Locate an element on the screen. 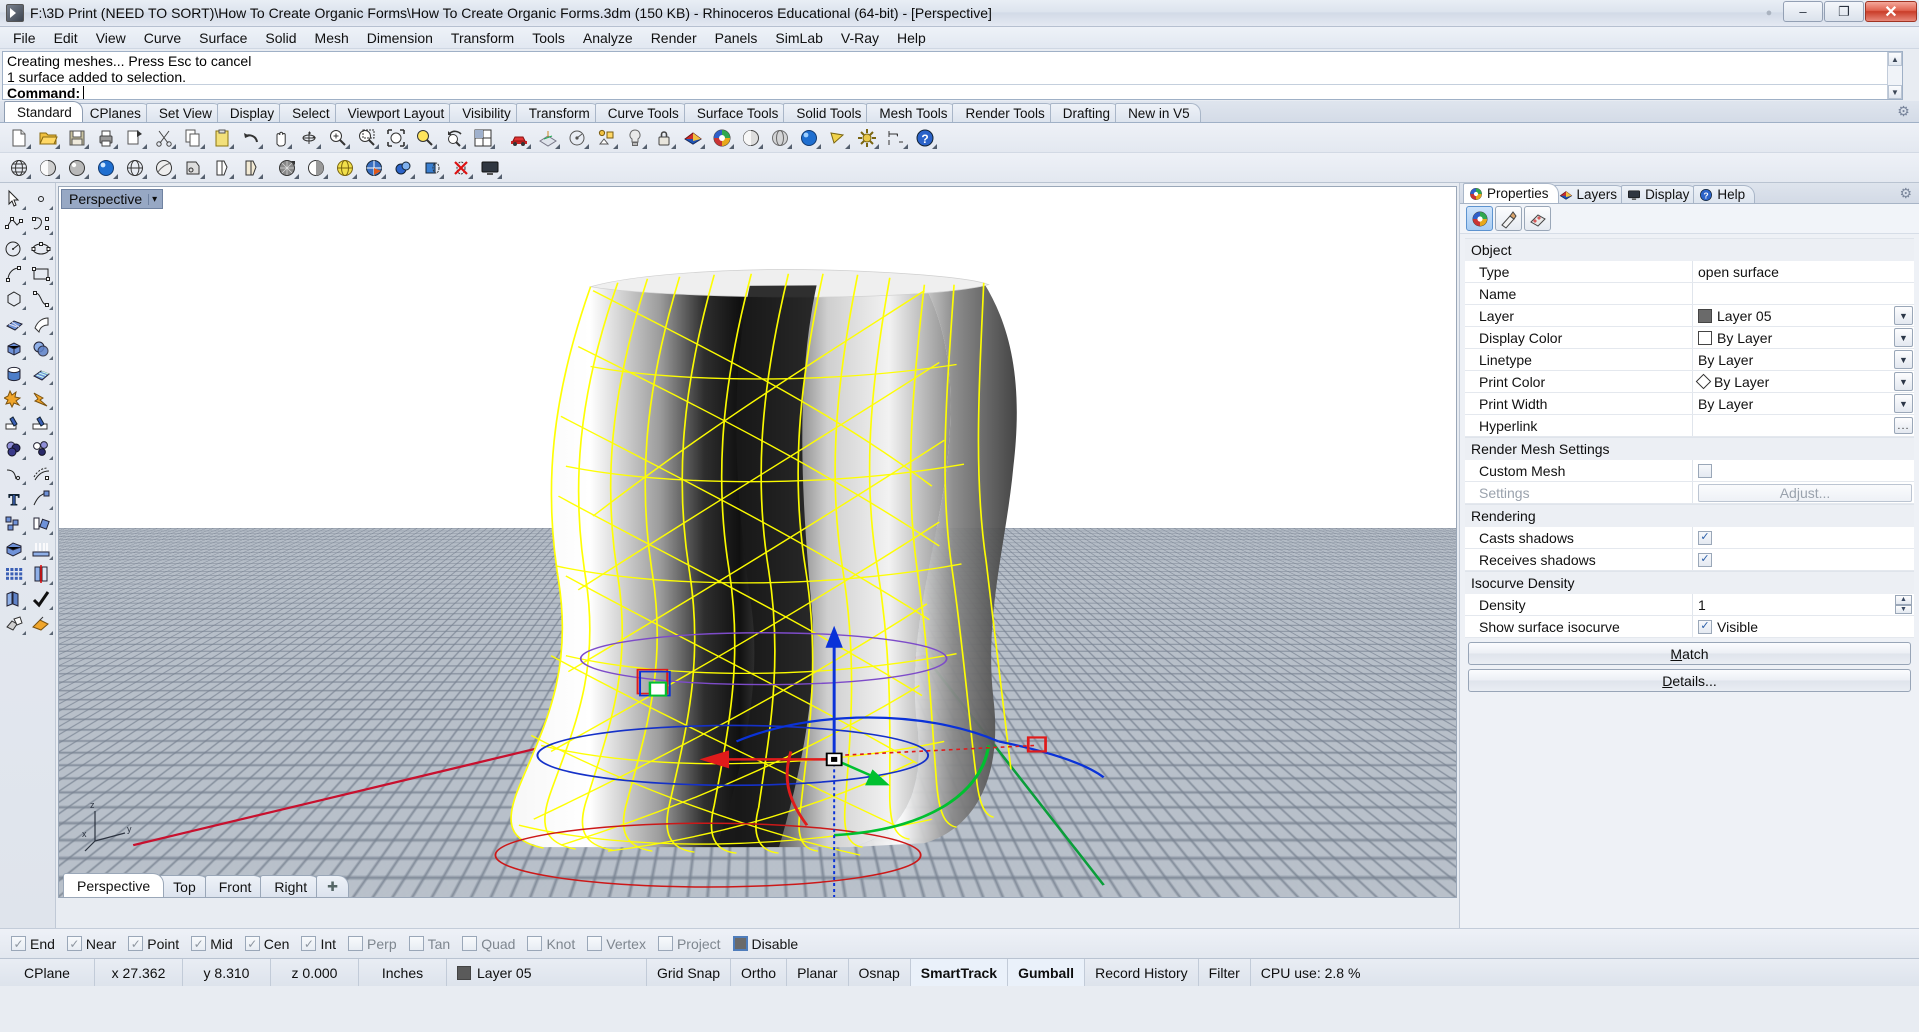 The width and height of the screenshot is (1919, 1032). menu-mesh: Mesh is located at coordinates (332, 38).